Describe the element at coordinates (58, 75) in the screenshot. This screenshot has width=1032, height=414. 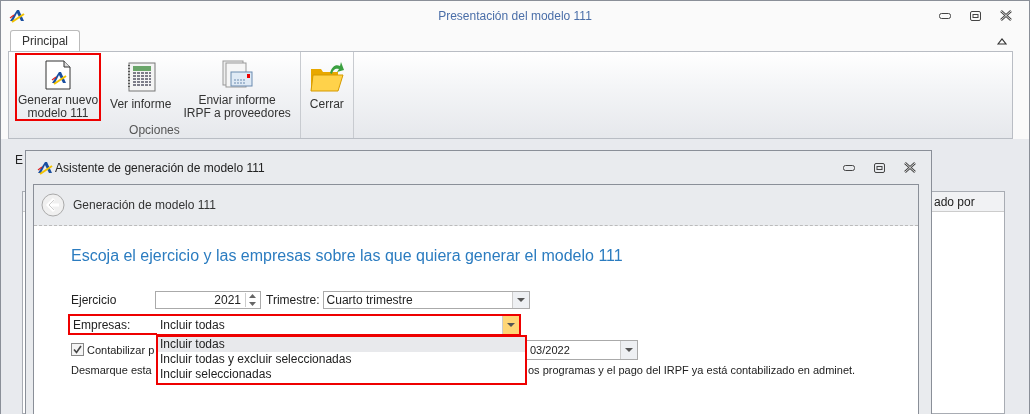
I see `document-icon` at that location.